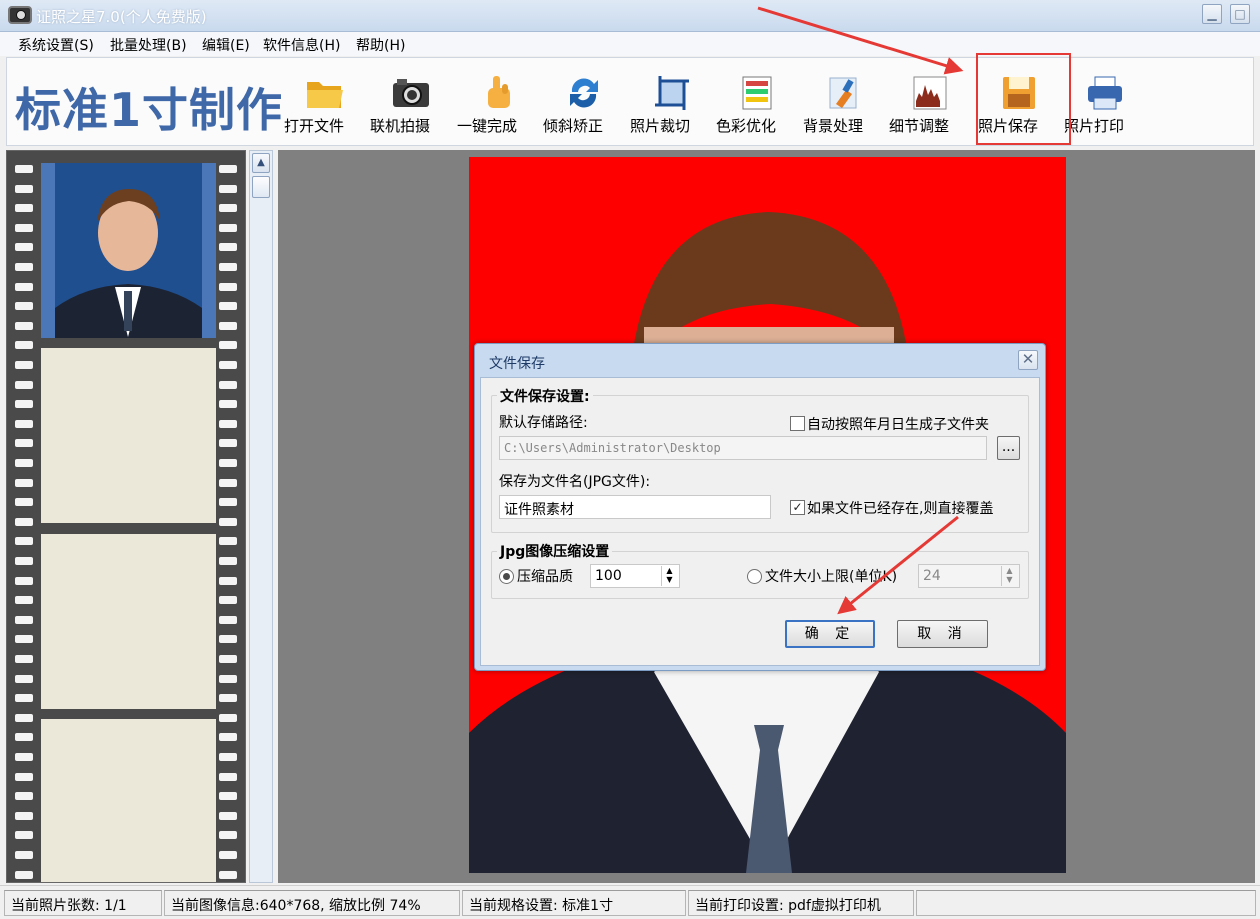 The width and height of the screenshot is (1260, 919). Describe the element at coordinates (83, 903) in the screenshot. I see `status-photo-count: 当前照片张数: 1/1` at that location.